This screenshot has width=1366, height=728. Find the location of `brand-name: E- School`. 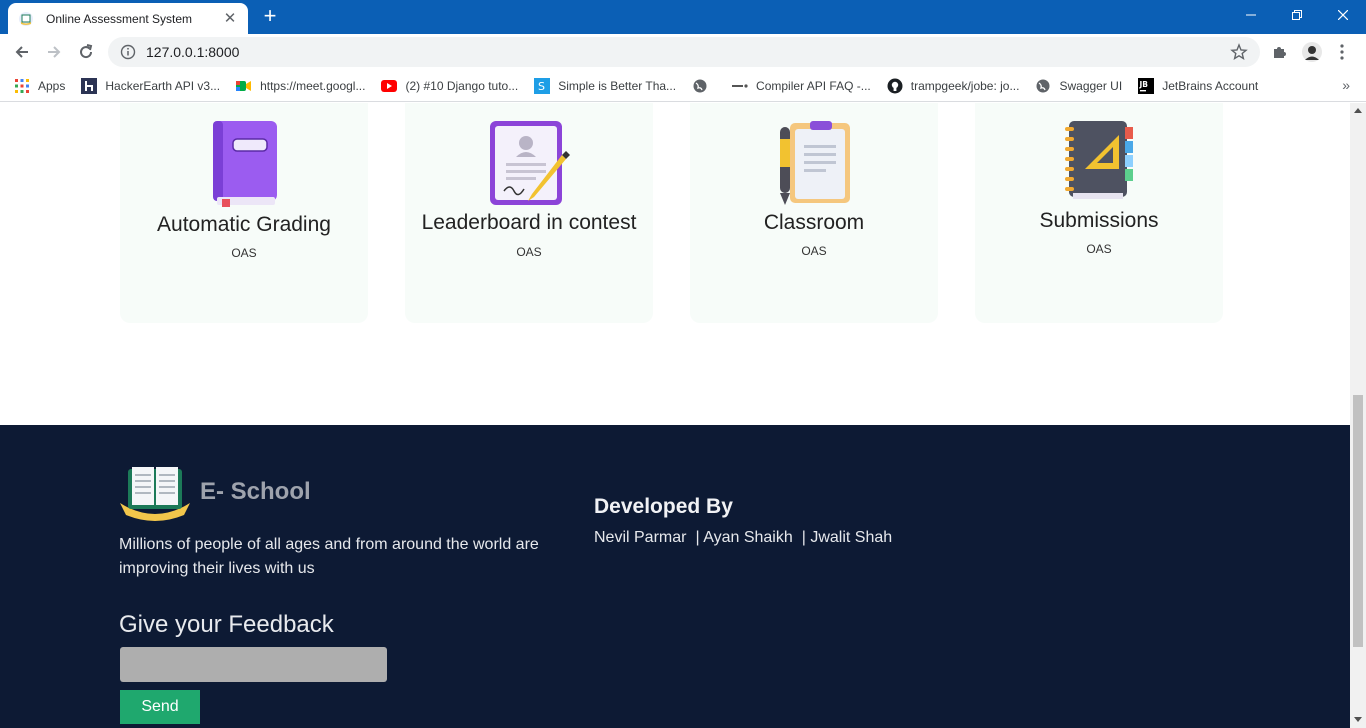

brand-name: E- School is located at coordinates (255, 491).